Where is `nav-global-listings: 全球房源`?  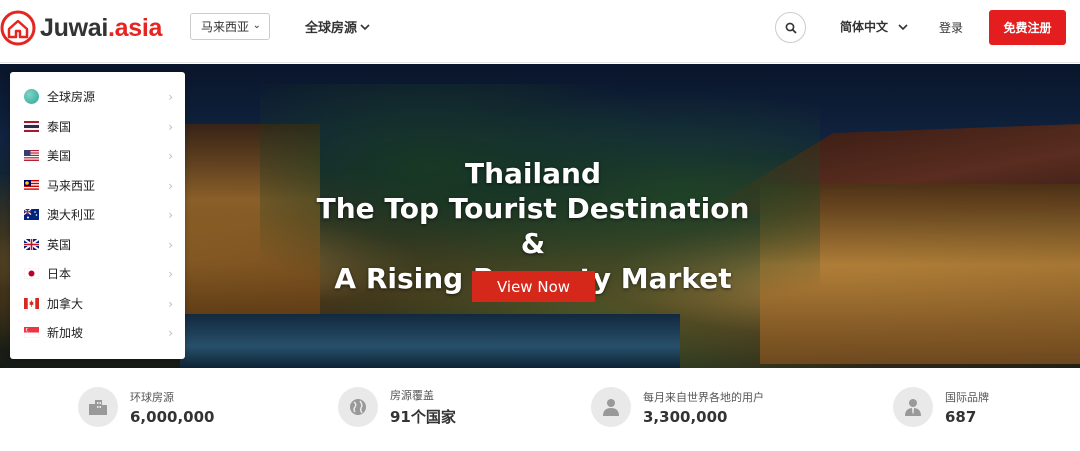
nav-global-listings: 全球房源 is located at coordinates (337, 26).